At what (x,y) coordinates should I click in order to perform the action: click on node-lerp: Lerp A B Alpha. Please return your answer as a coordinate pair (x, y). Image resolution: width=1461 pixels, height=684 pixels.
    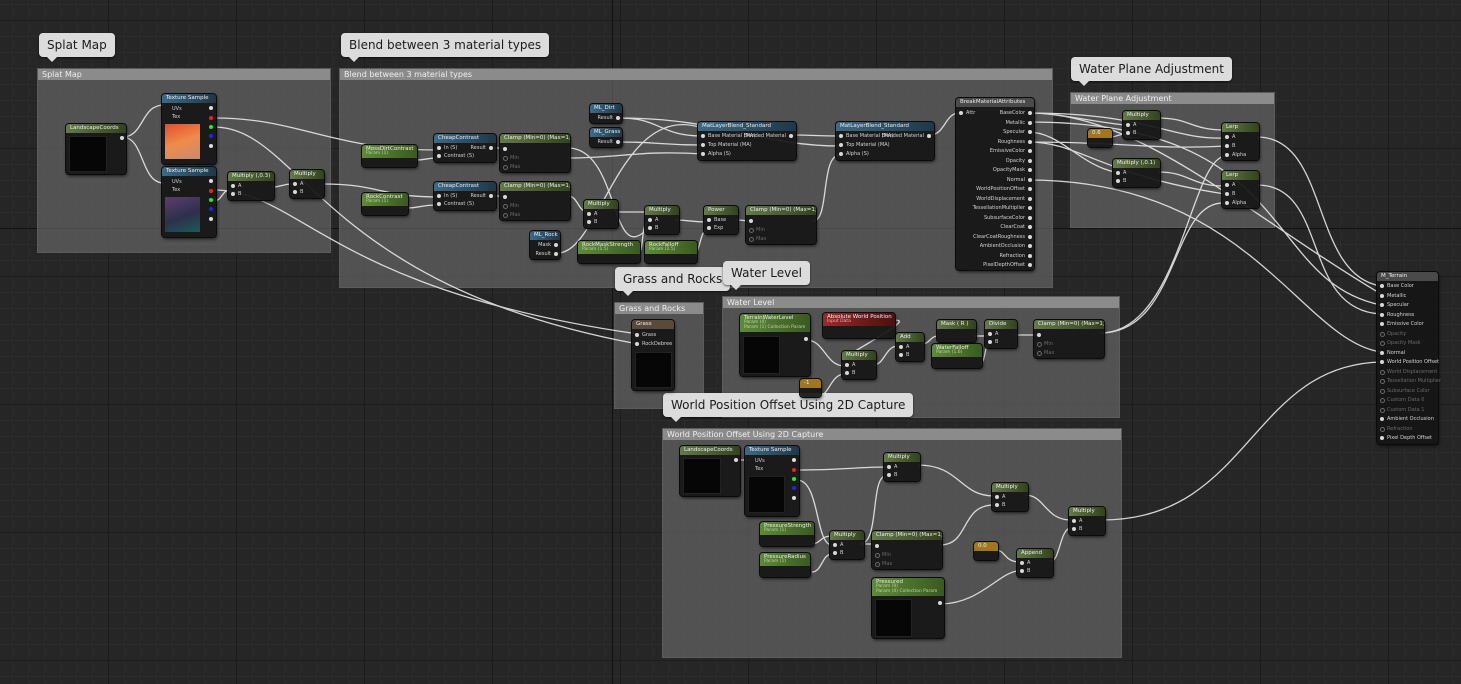
    Looking at the image, I should click on (1240, 189).